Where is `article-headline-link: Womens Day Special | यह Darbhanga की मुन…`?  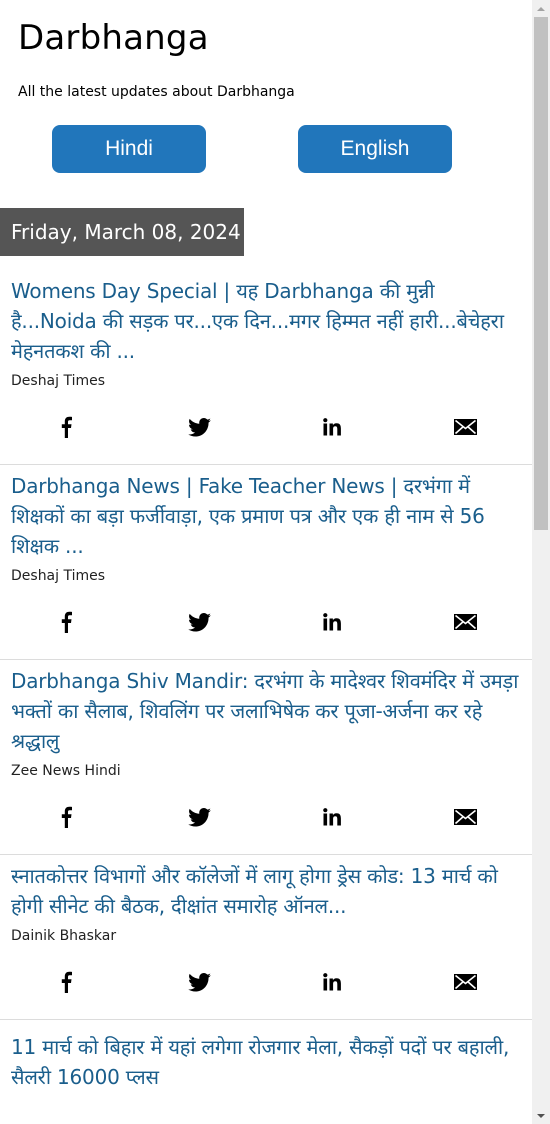 article-headline-link: Womens Day Special | यह Darbhanga की मुन… is located at coordinates (266, 318).